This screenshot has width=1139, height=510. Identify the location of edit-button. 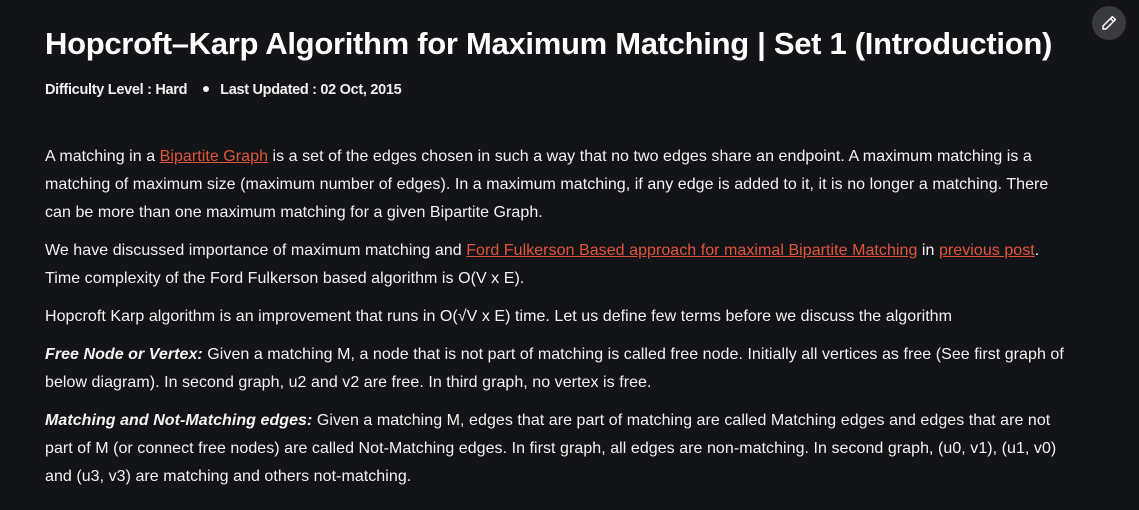
(1109, 23).